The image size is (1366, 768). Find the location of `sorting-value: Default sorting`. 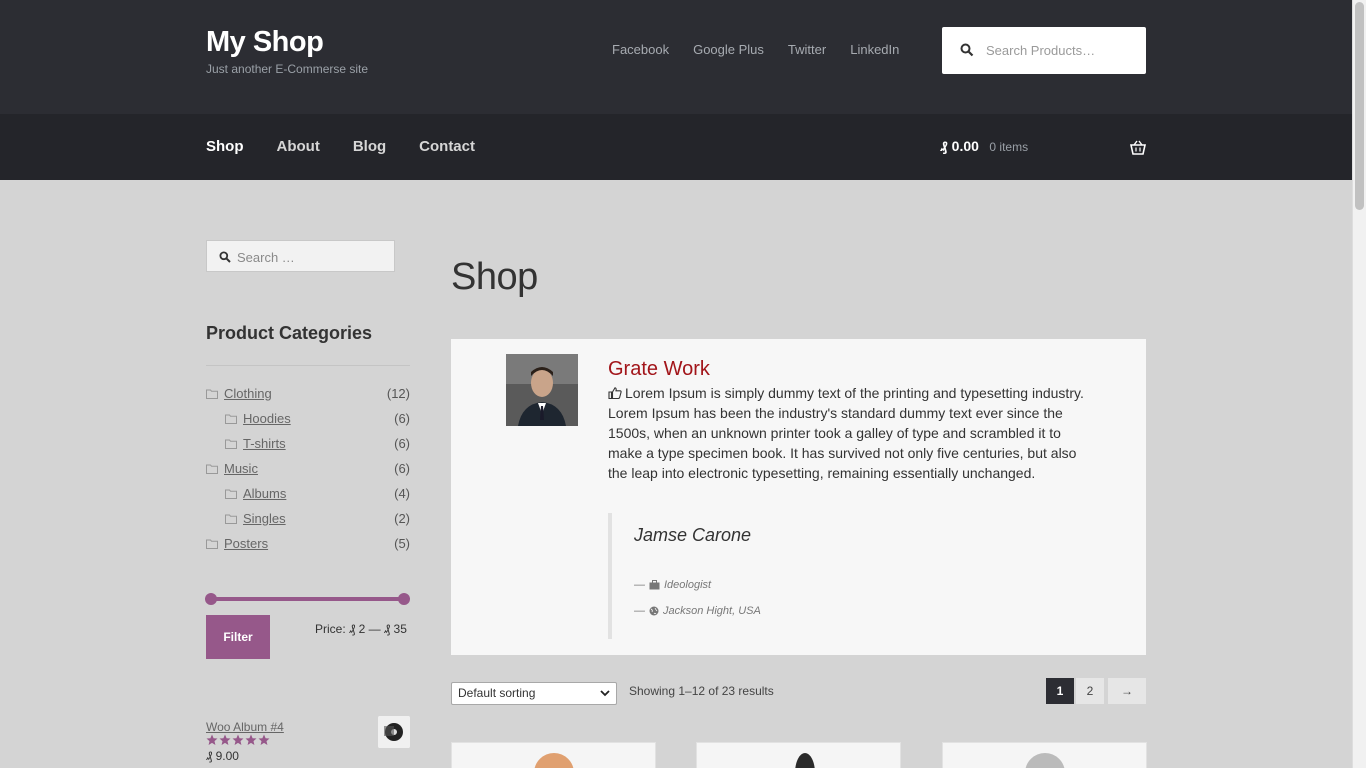

sorting-value: Default sorting is located at coordinates (497, 693).